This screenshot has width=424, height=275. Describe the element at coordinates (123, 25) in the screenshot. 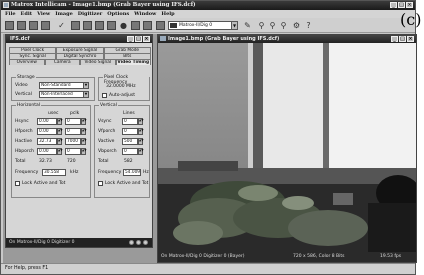

I see `record-icon: ●` at that location.